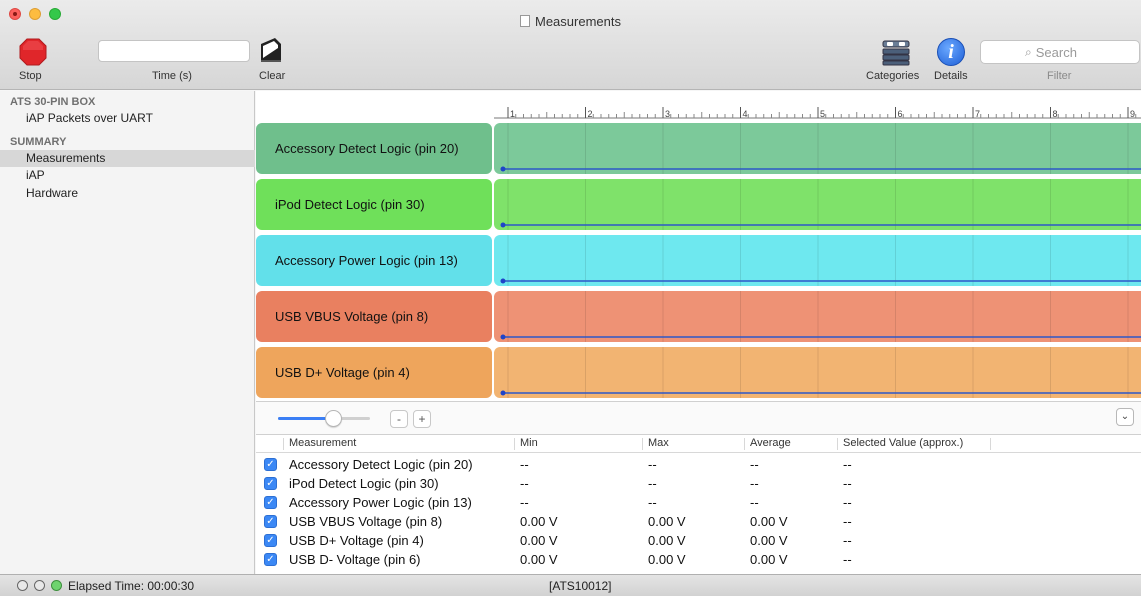 Image resolution: width=1141 pixels, height=596 pixels. What do you see at coordinates (127, 175) in the screenshot?
I see `sidebar-item-iap: iAP` at bounding box center [127, 175].